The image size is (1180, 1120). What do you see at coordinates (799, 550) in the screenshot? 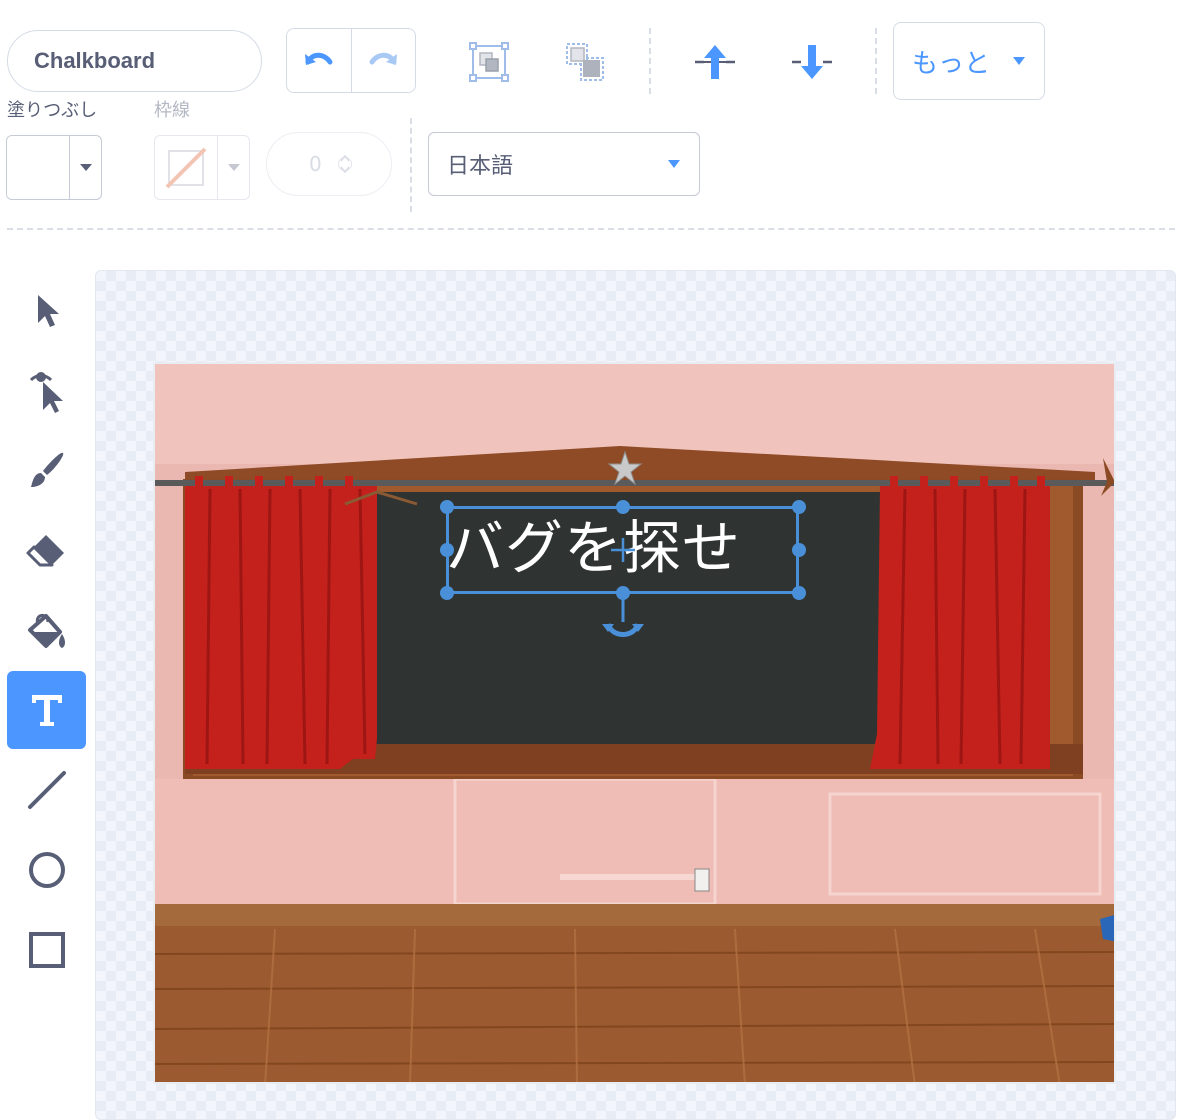
I see `resize-handle-right` at bounding box center [799, 550].